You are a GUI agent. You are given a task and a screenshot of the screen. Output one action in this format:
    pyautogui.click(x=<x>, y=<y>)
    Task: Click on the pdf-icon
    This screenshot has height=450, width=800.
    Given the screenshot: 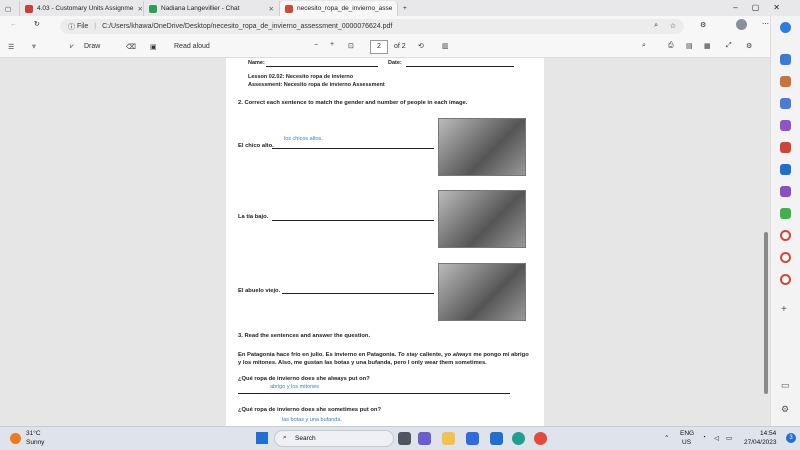 What is the action you would take?
    pyautogui.click(x=289, y=8)
    